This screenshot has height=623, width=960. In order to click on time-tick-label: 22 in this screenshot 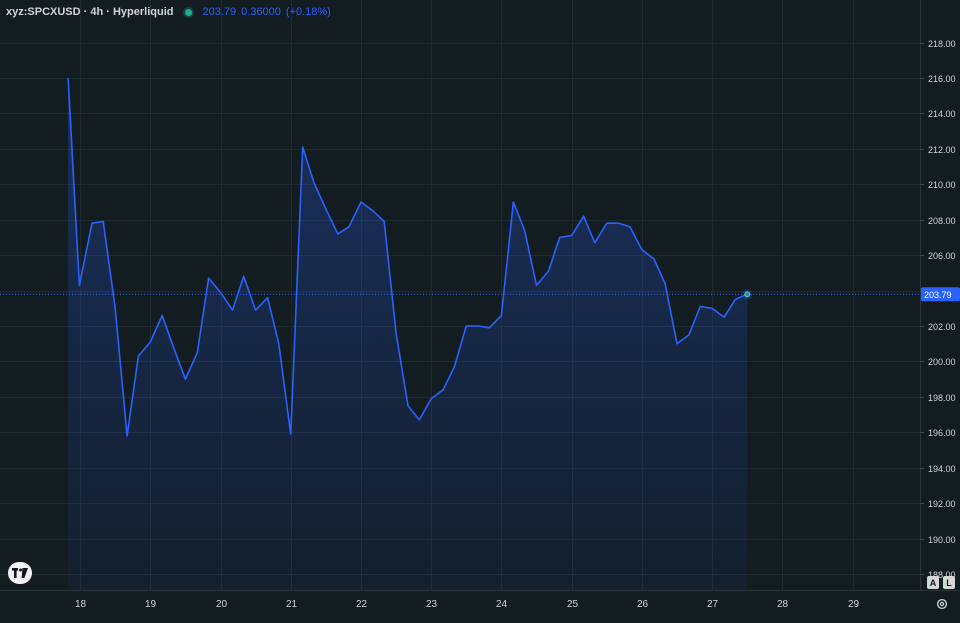, I will do `click(362, 604)`.